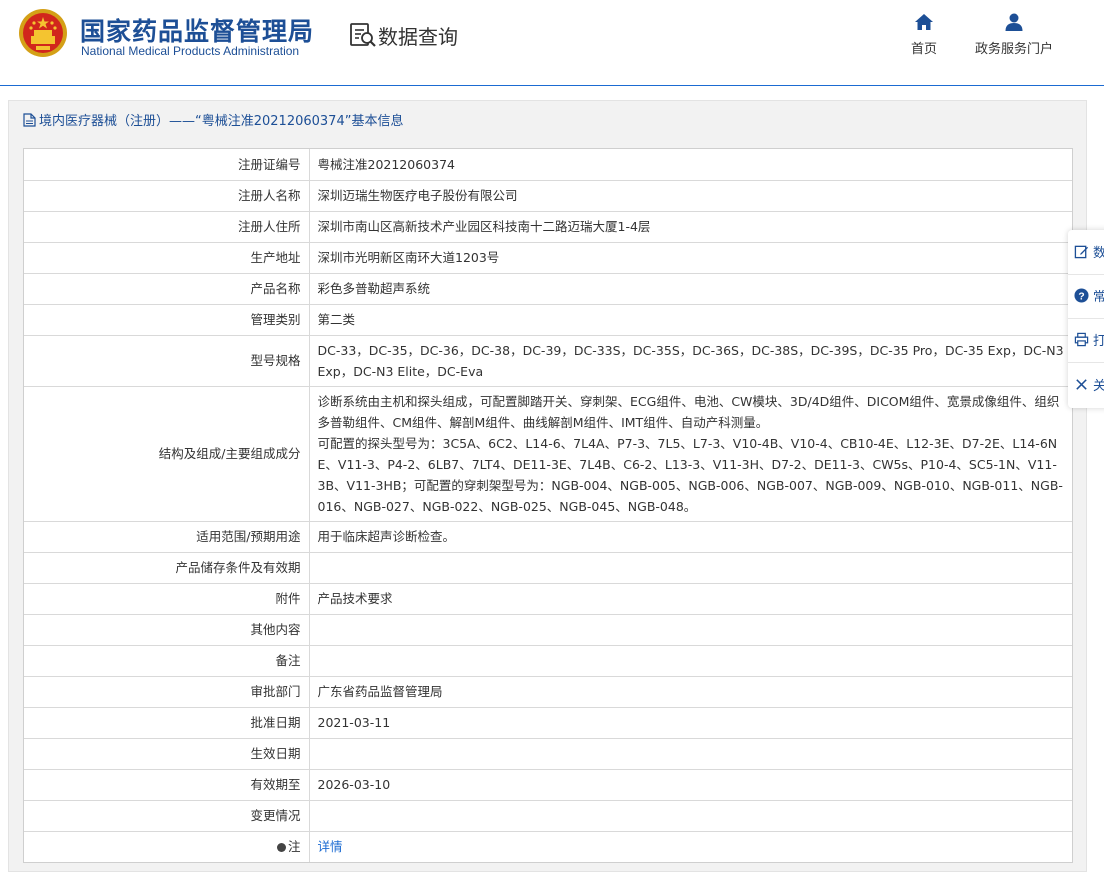 The width and height of the screenshot is (1104, 877). I want to click on question-icon: ?, so click(1081, 295).